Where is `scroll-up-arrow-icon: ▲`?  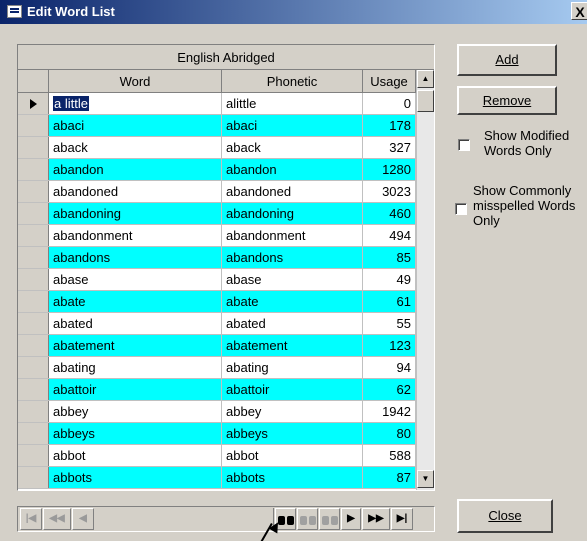 scroll-up-arrow-icon: ▲ is located at coordinates (425, 79).